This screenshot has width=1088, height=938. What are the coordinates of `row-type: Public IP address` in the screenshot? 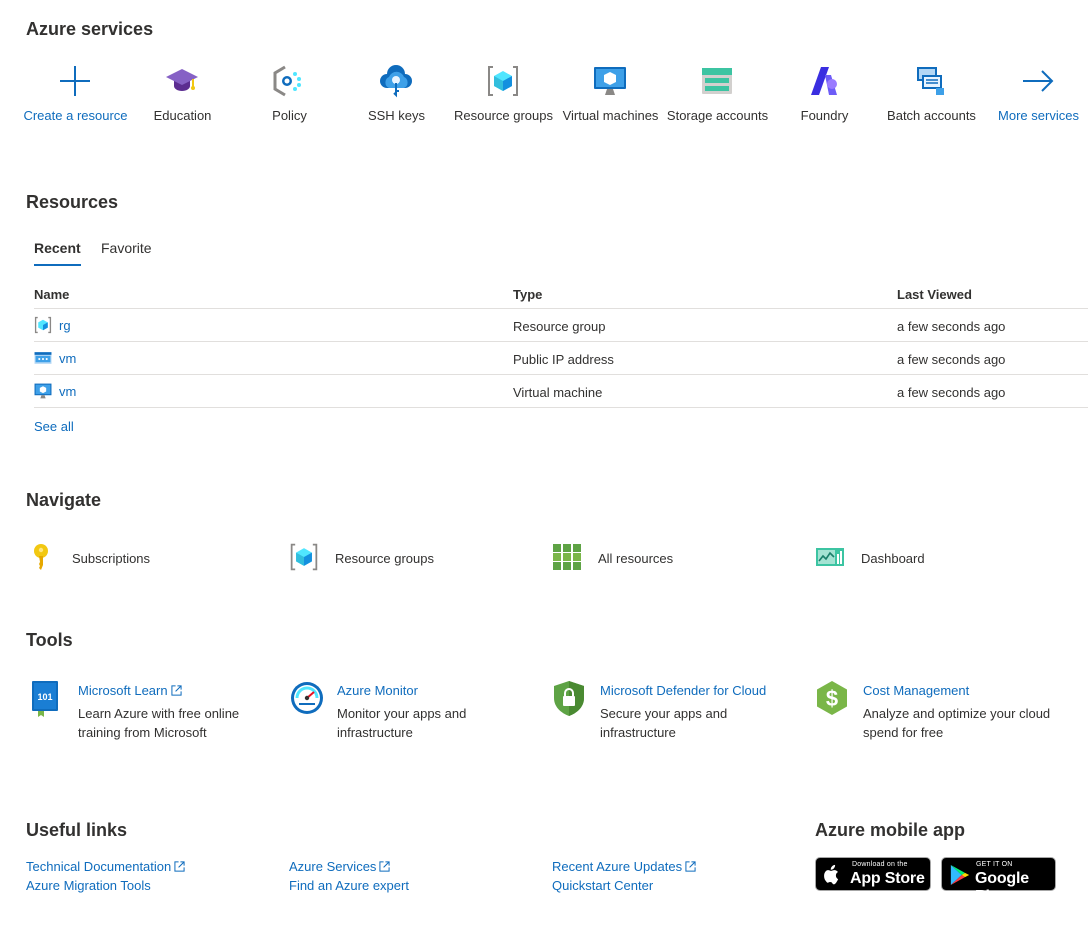 It's located at (563, 359).